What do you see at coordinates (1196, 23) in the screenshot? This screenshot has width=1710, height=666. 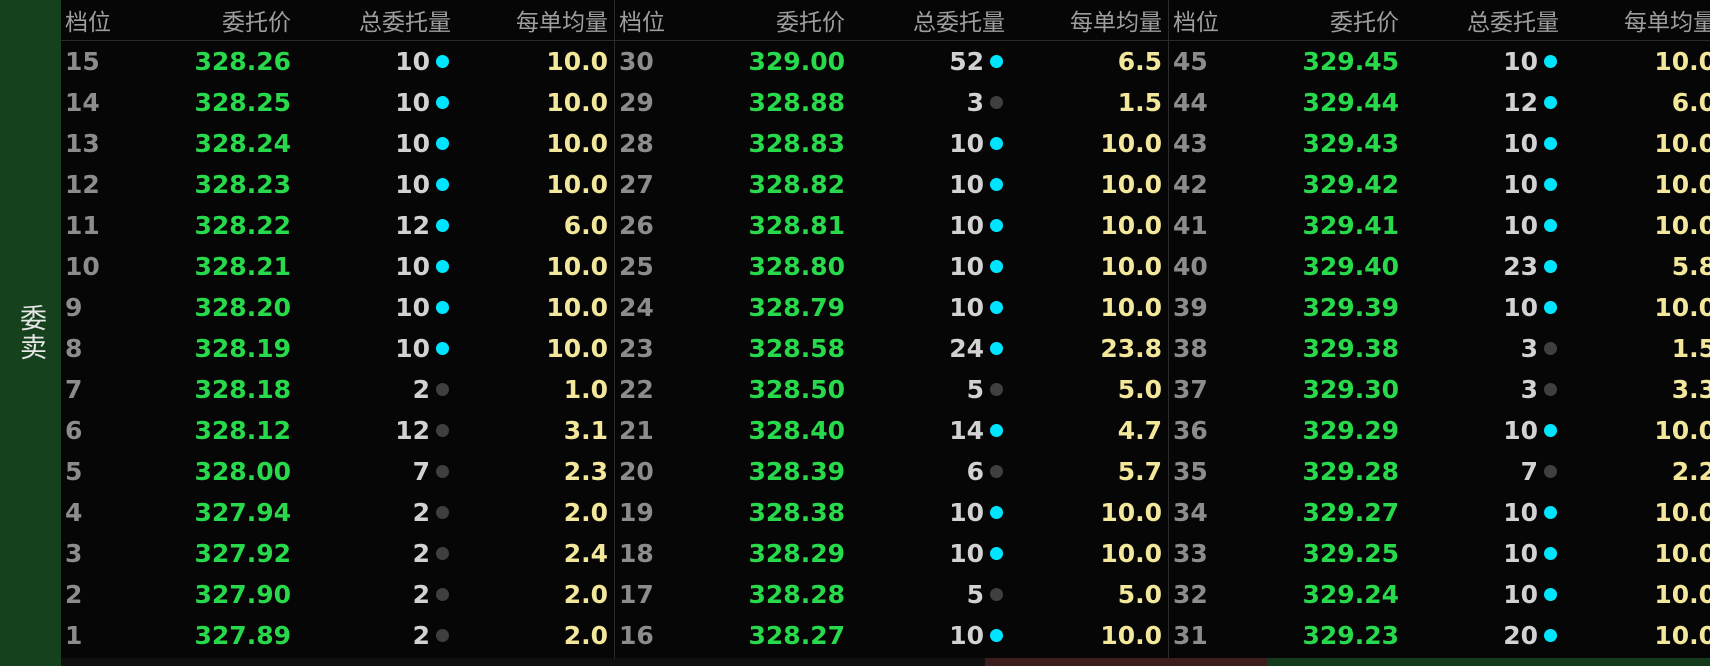 I see `header-level: 档位` at bounding box center [1196, 23].